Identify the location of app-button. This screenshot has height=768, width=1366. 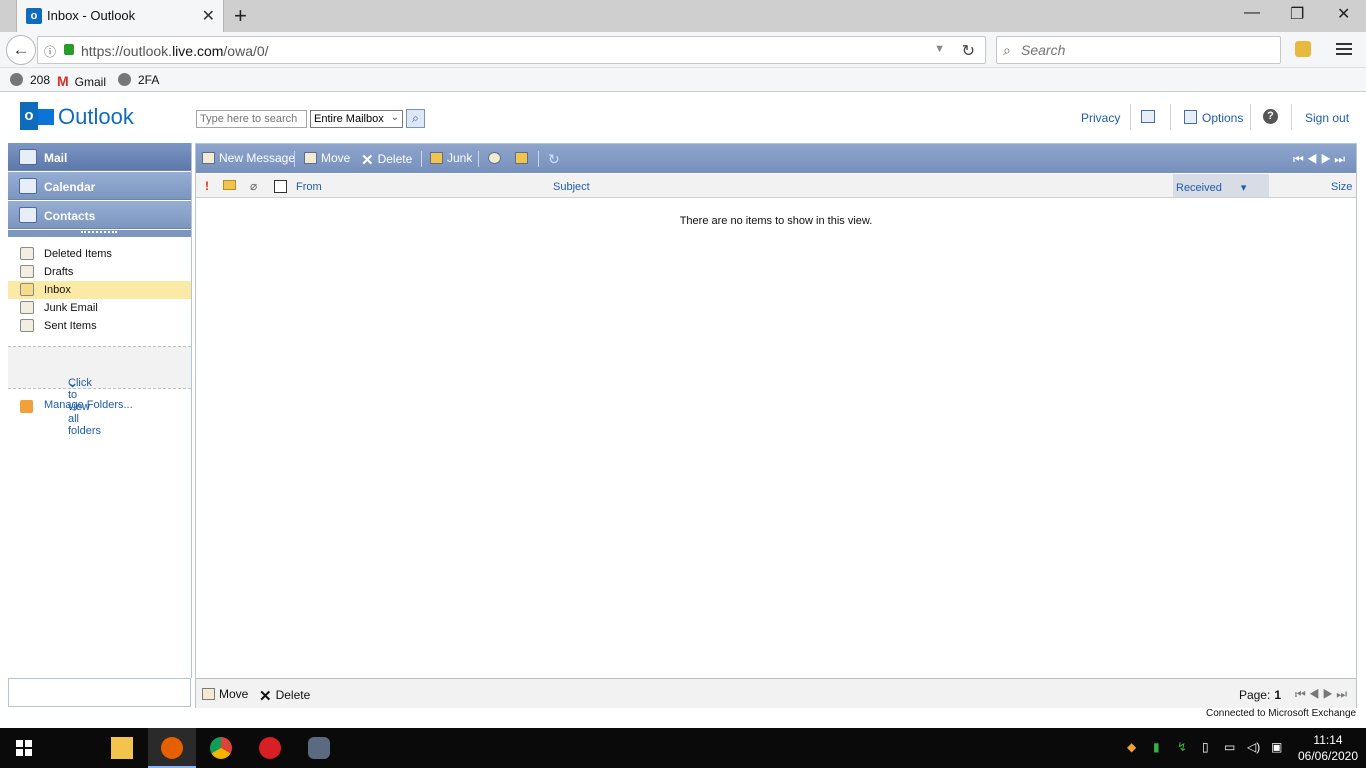
(319, 748).